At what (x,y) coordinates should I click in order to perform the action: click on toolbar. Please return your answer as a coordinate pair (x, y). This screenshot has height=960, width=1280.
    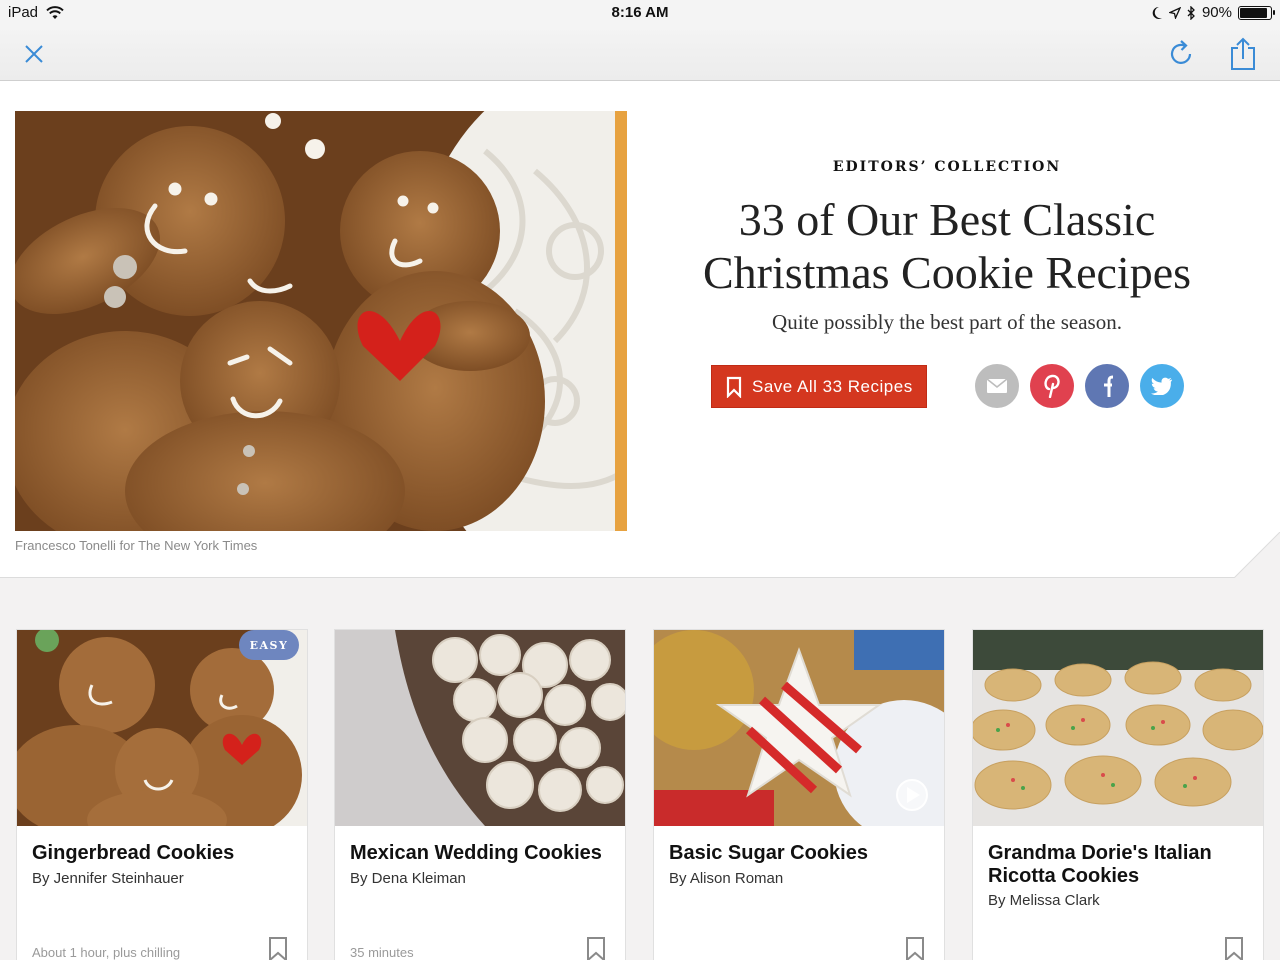
    Looking at the image, I should click on (640, 53).